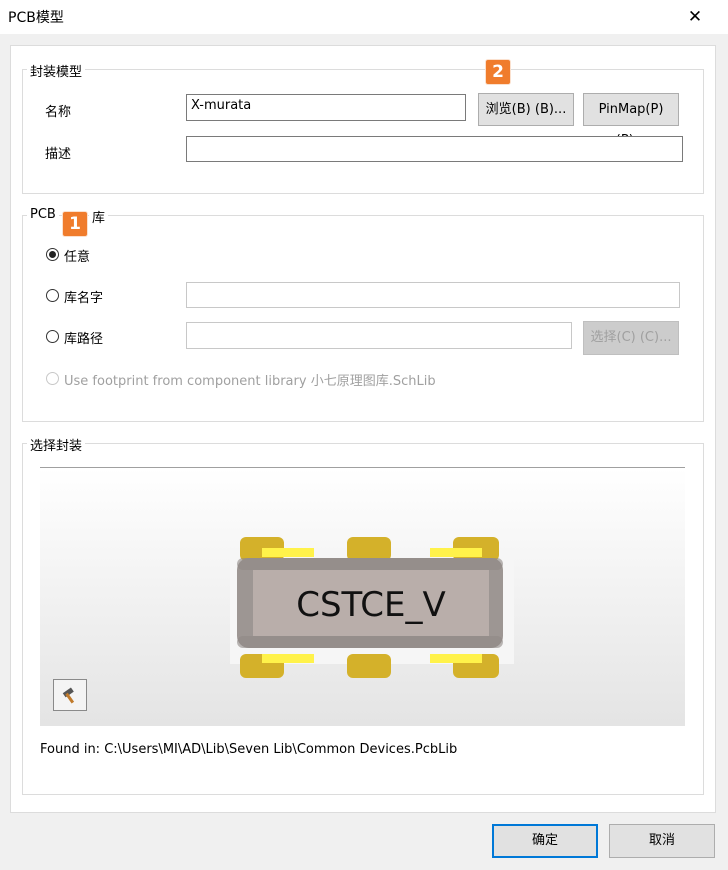  Describe the element at coordinates (370, 642) in the screenshot. I see `component-body-bottom-edge` at that location.